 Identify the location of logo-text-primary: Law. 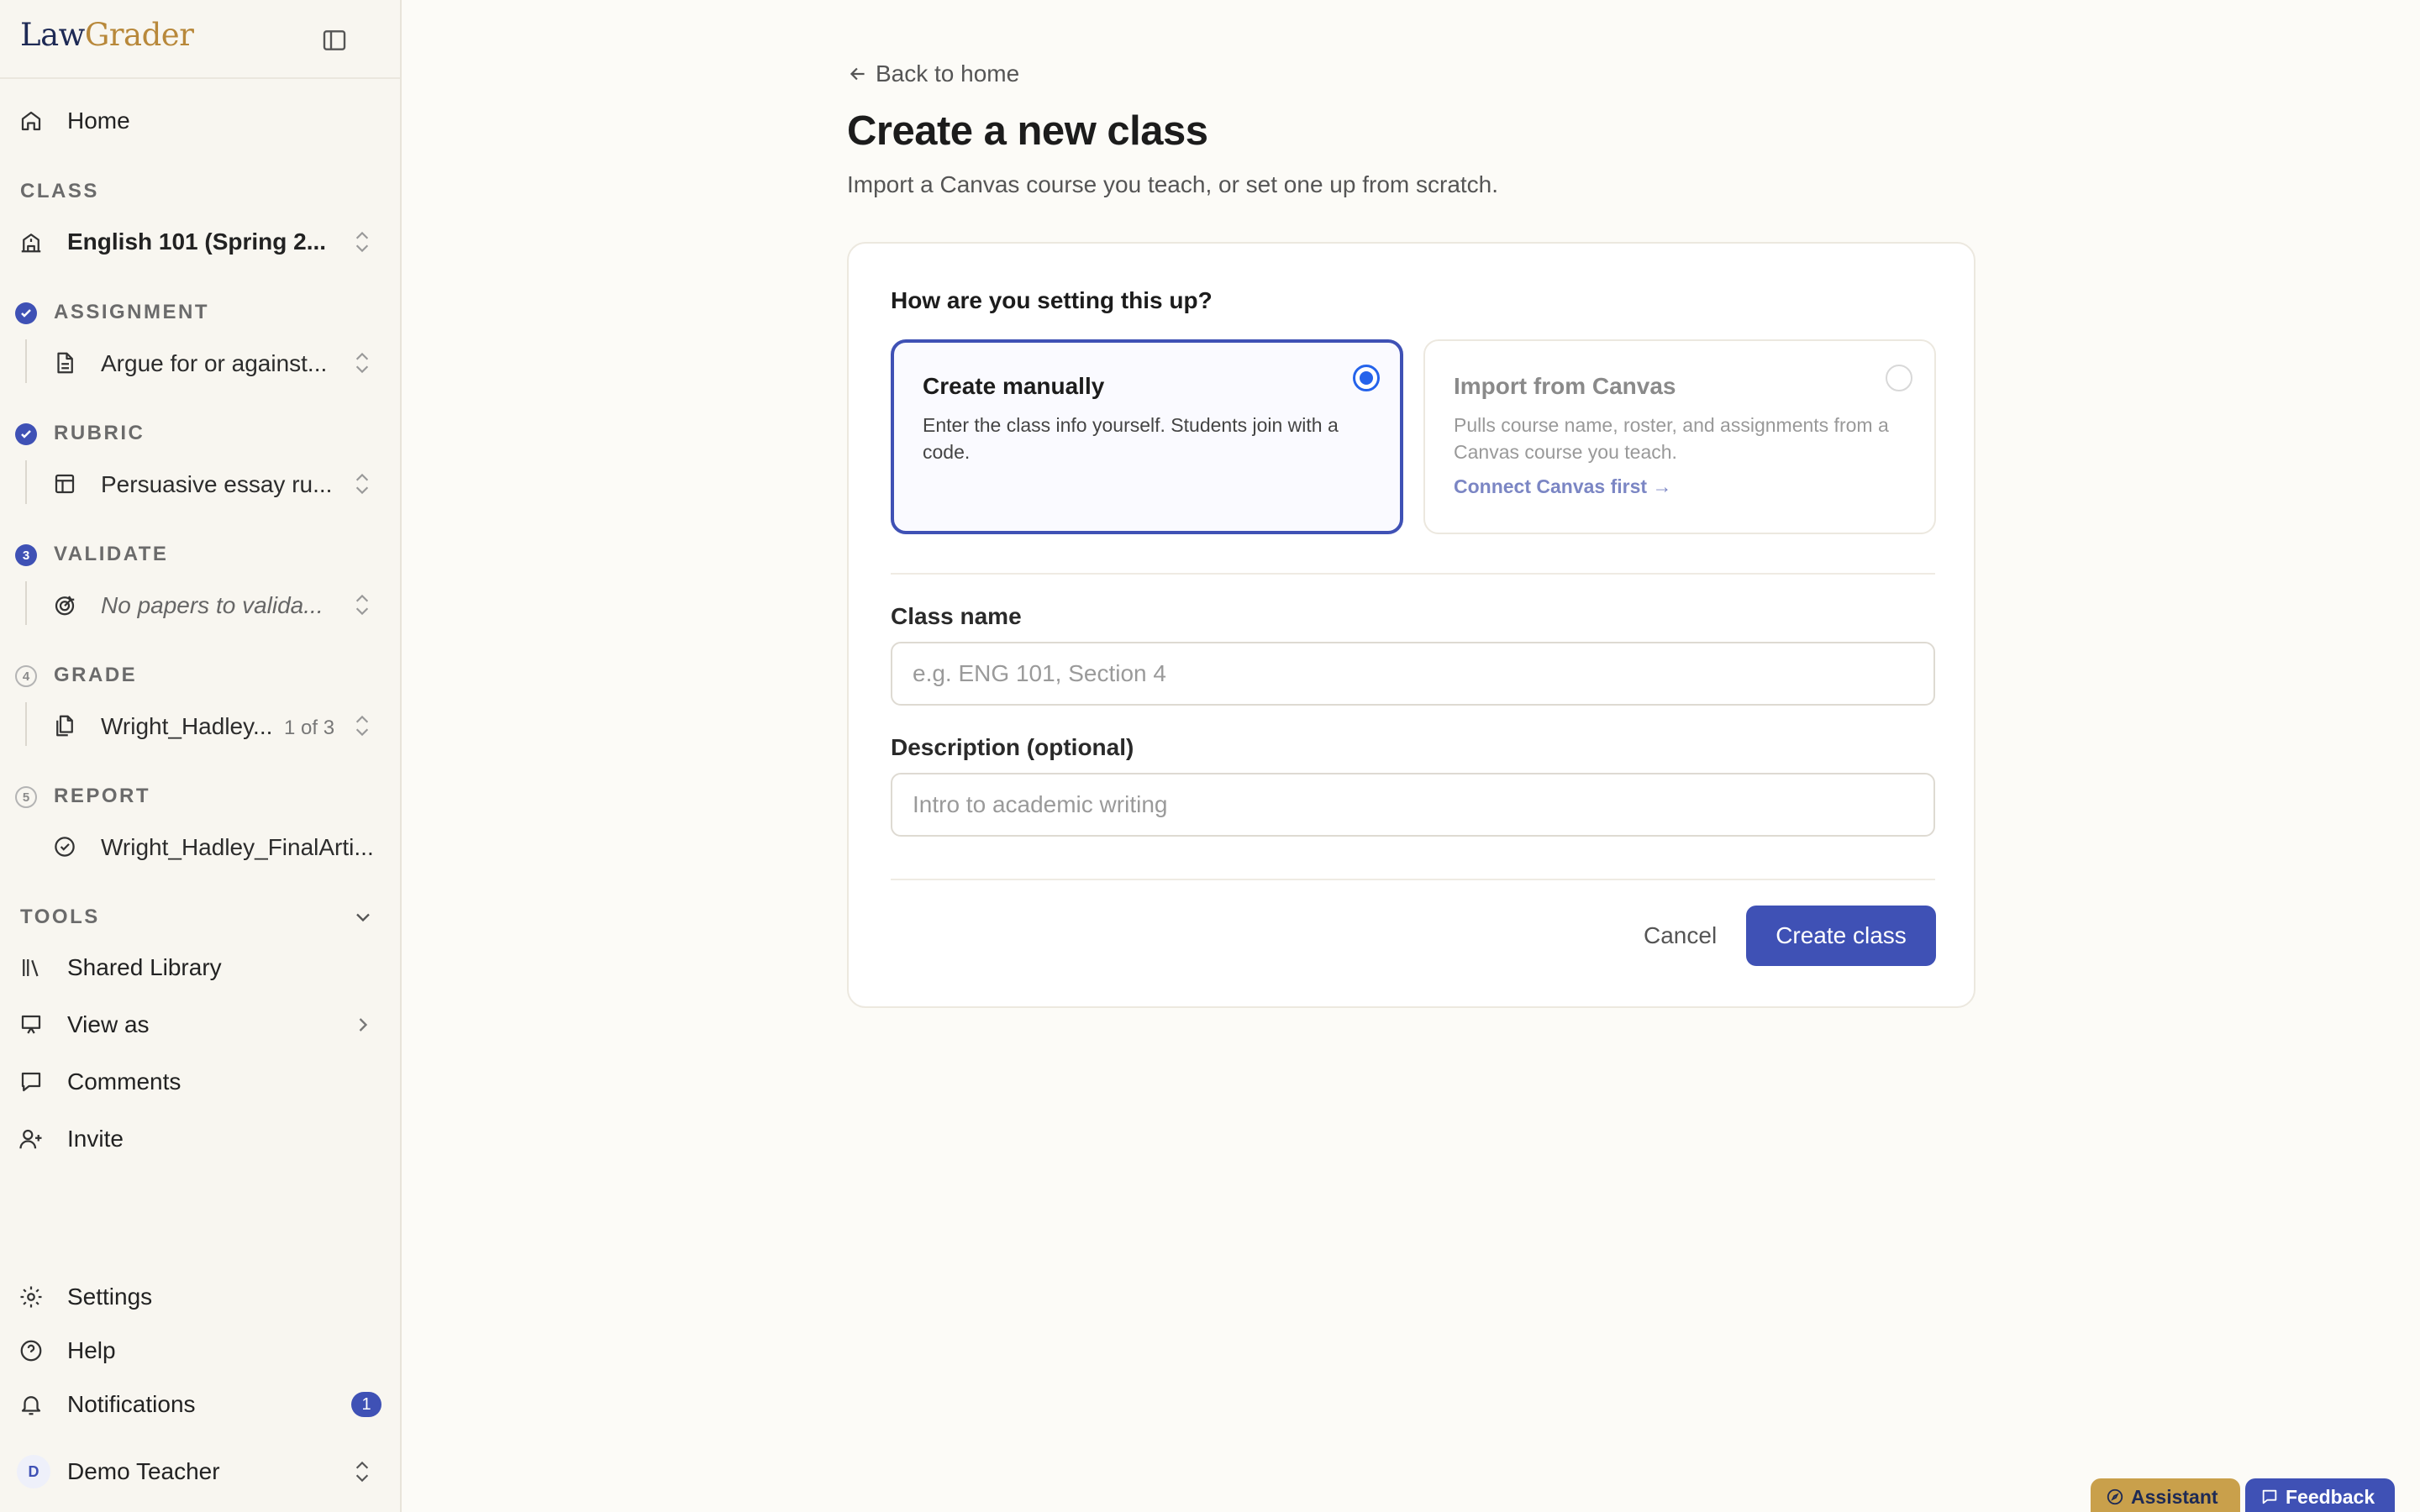
(52, 35).